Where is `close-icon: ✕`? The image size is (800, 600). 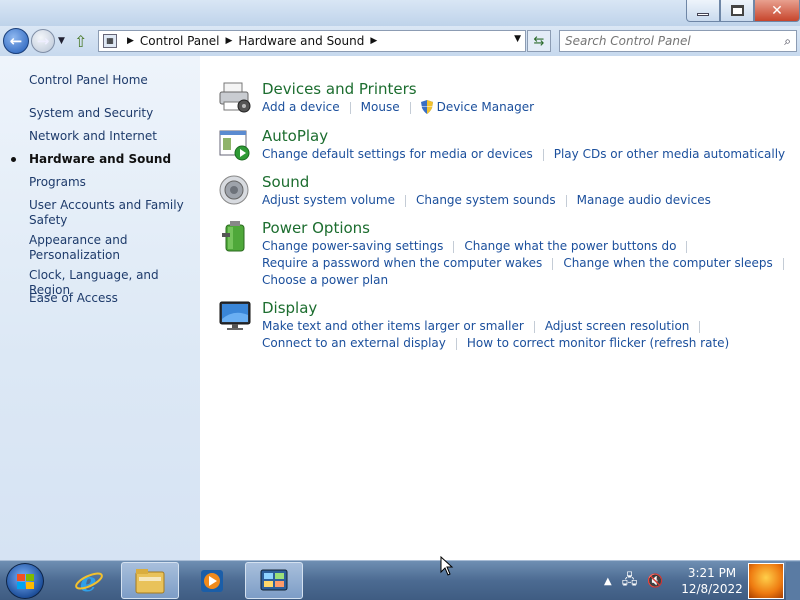 close-icon: ✕ is located at coordinates (777, 10).